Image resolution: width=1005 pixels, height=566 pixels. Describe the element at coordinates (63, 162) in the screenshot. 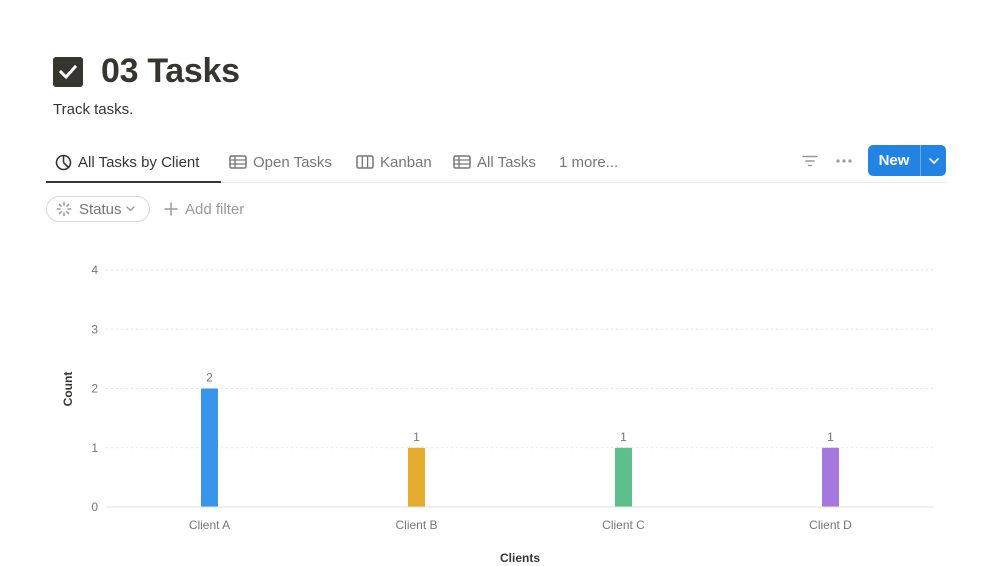

I see `chart-pie-icon` at that location.